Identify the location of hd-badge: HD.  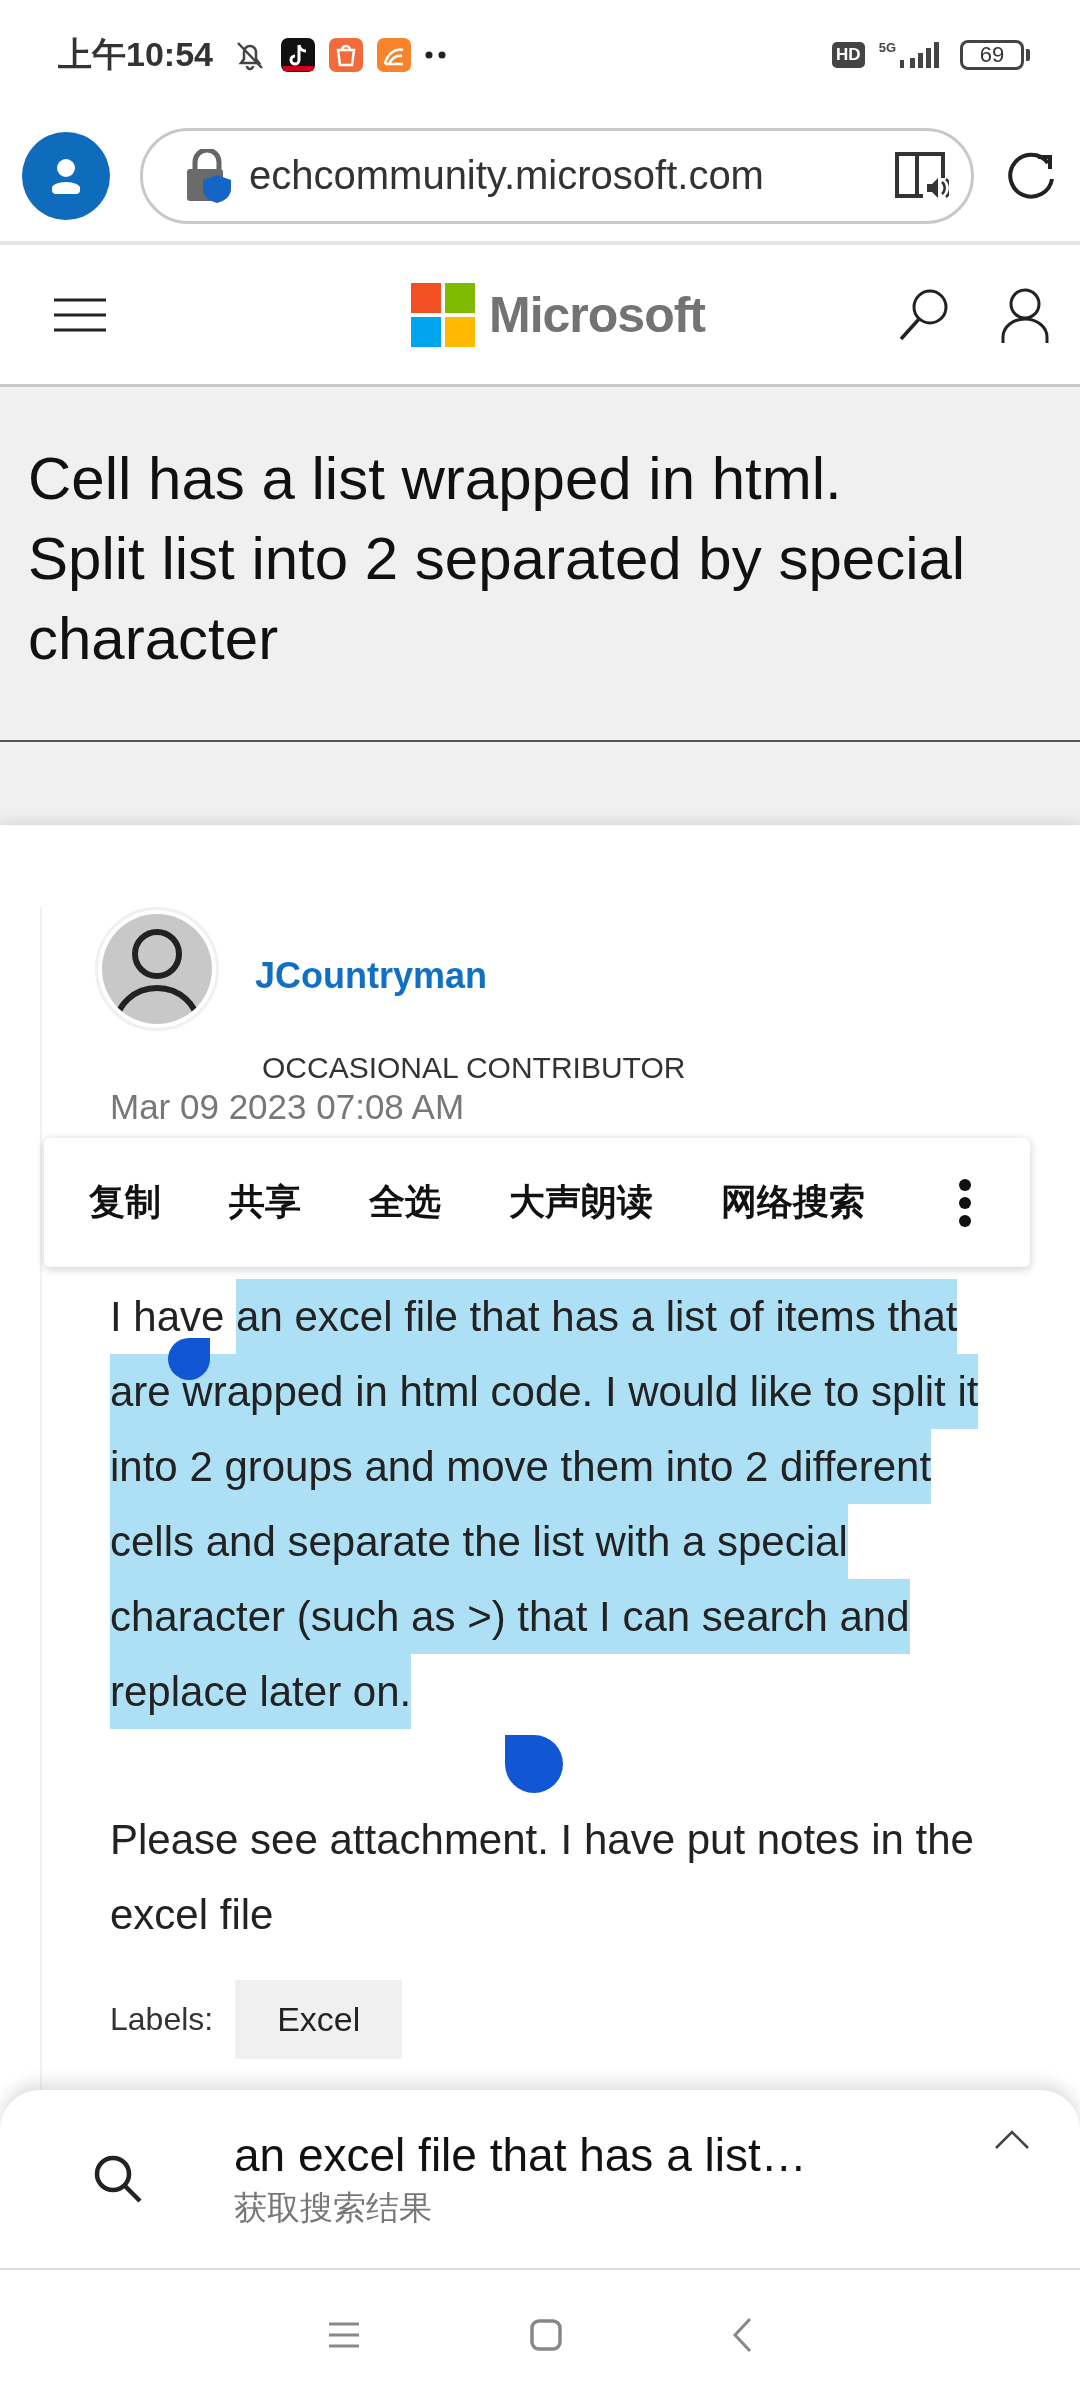
(848, 55).